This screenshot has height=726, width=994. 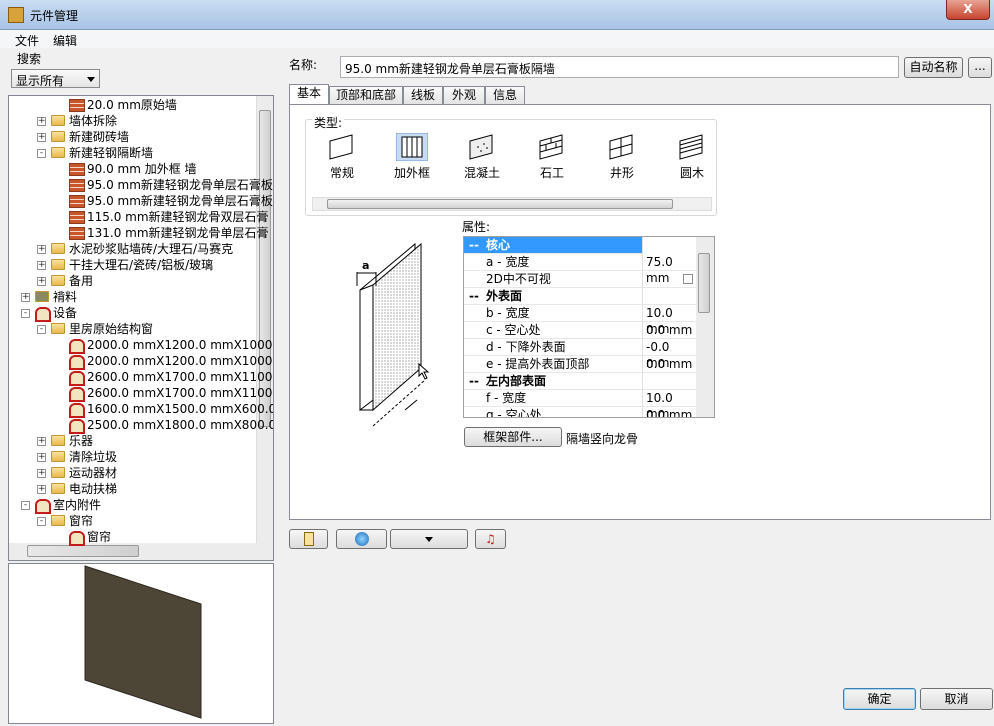 What do you see at coordinates (705, 327) in the screenshot?
I see `props-scrollbar` at bounding box center [705, 327].